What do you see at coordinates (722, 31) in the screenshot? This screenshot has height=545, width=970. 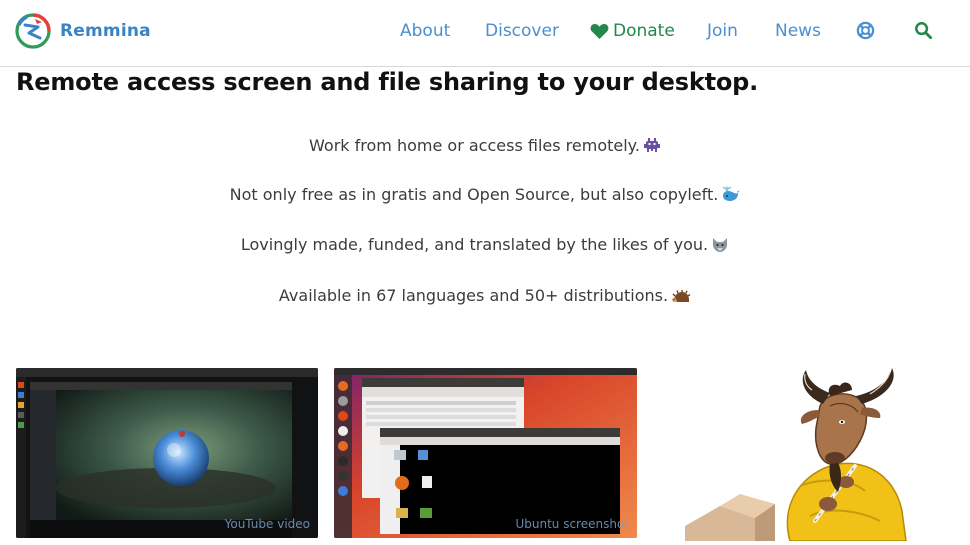 I see `nav-join-link: Join` at bounding box center [722, 31].